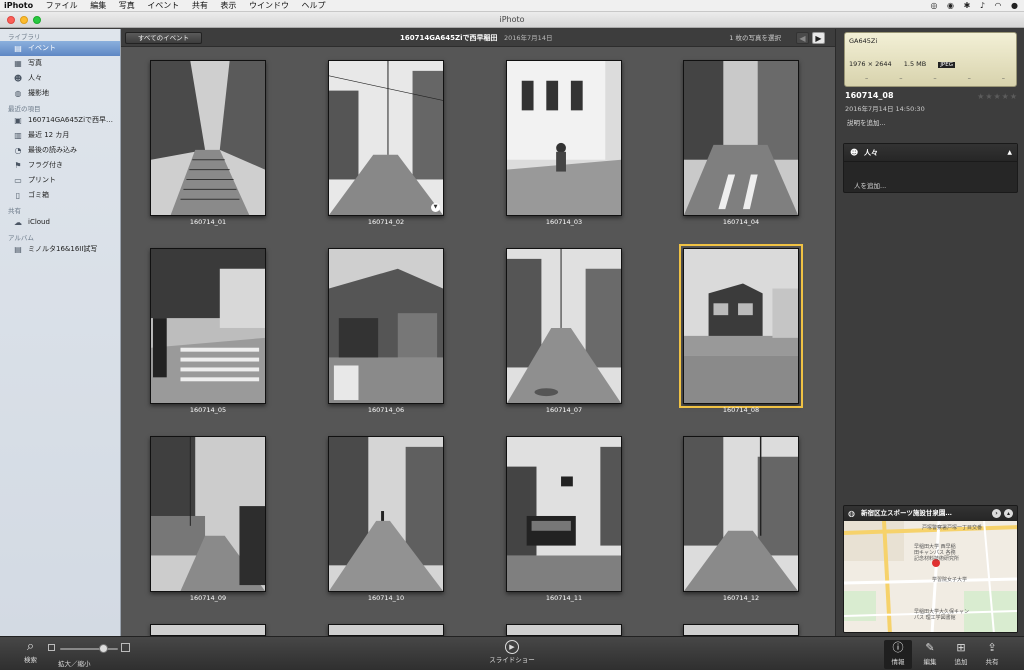 This screenshot has width=1024, height=670. I want to click on window-titlebar: iPhoto, so click(512, 20).